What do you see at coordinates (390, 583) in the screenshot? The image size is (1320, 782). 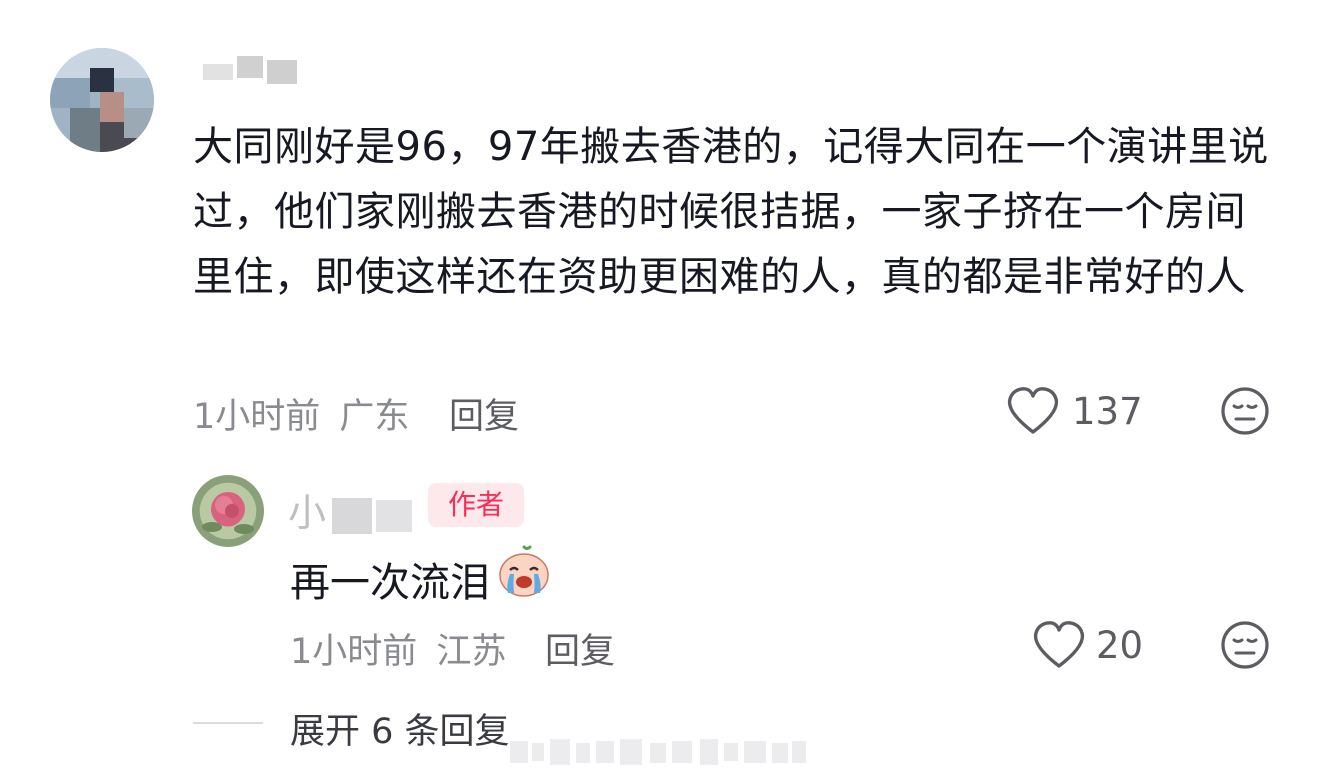 I see `reply-text: 再一次流泪` at bounding box center [390, 583].